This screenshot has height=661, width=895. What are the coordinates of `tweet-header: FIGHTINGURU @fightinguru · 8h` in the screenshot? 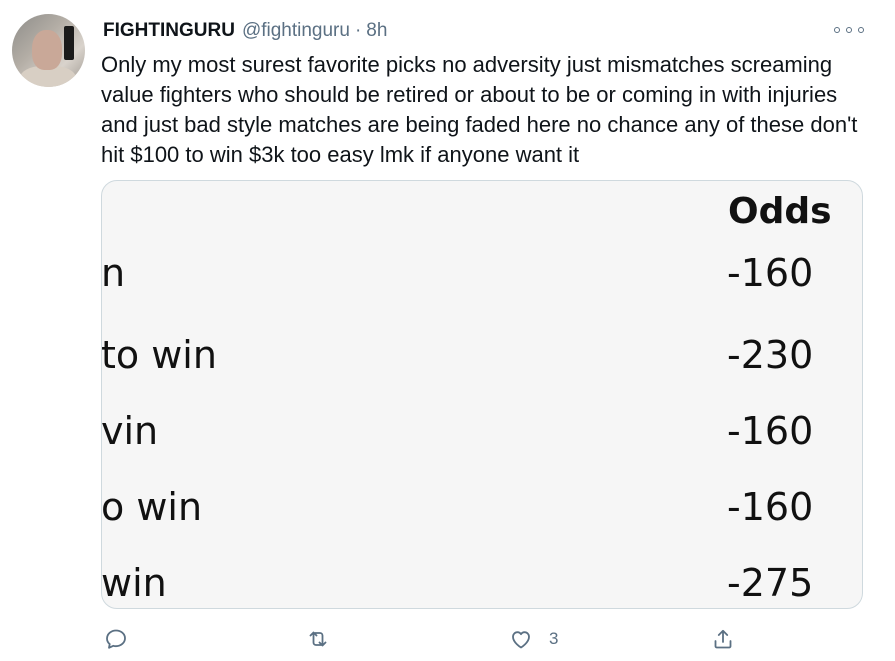 It's located at (245, 31).